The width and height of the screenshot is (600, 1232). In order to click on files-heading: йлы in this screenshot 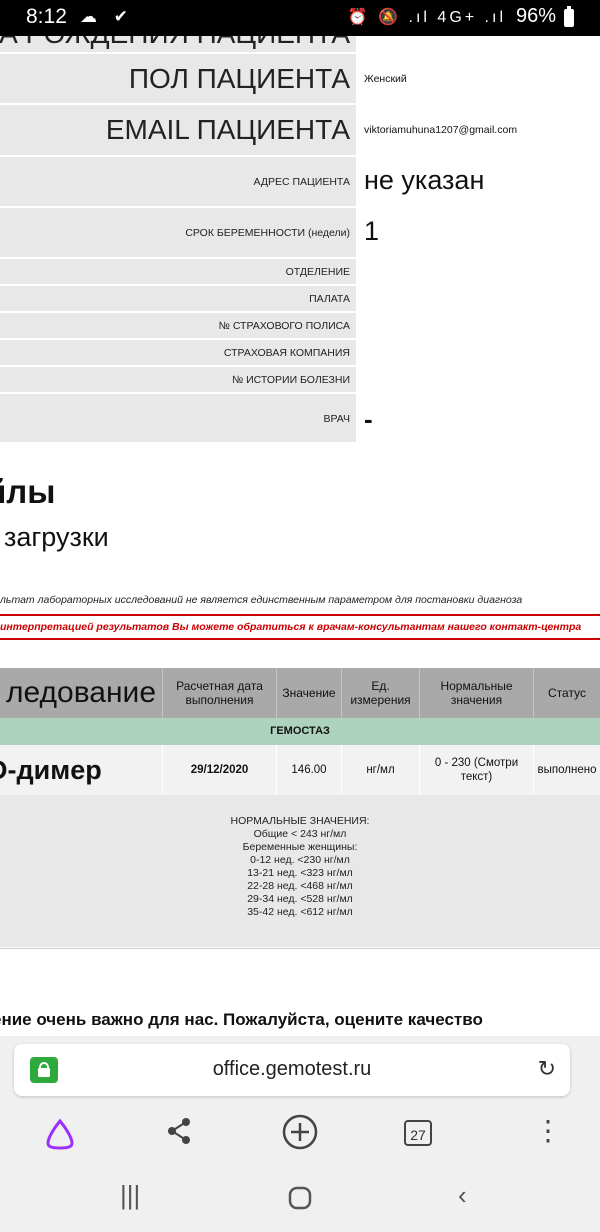, I will do `click(28, 491)`.